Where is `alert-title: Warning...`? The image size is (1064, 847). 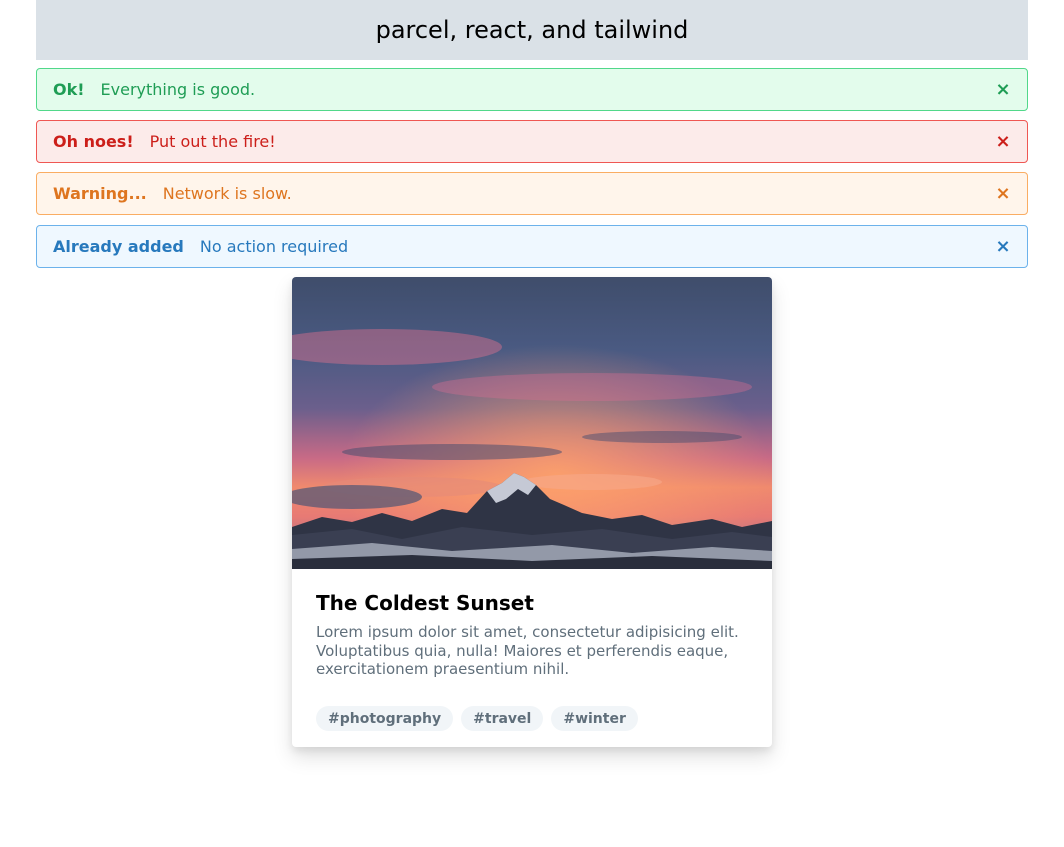
alert-title: Warning... is located at coordinates (100, 193).